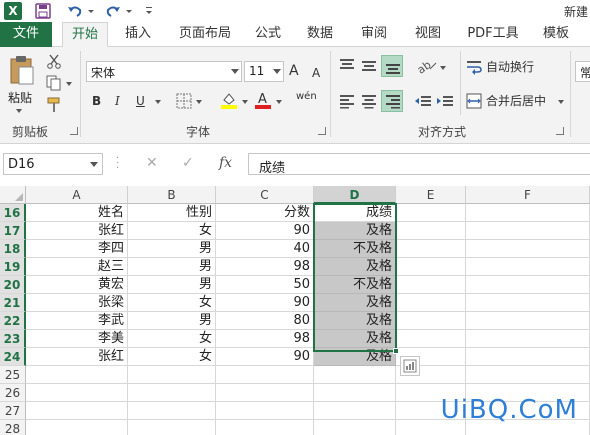 Image resolution: width=590 pixels, height=435 pixels. I want to click on paste-dropdown-icon, so click(19, 111).